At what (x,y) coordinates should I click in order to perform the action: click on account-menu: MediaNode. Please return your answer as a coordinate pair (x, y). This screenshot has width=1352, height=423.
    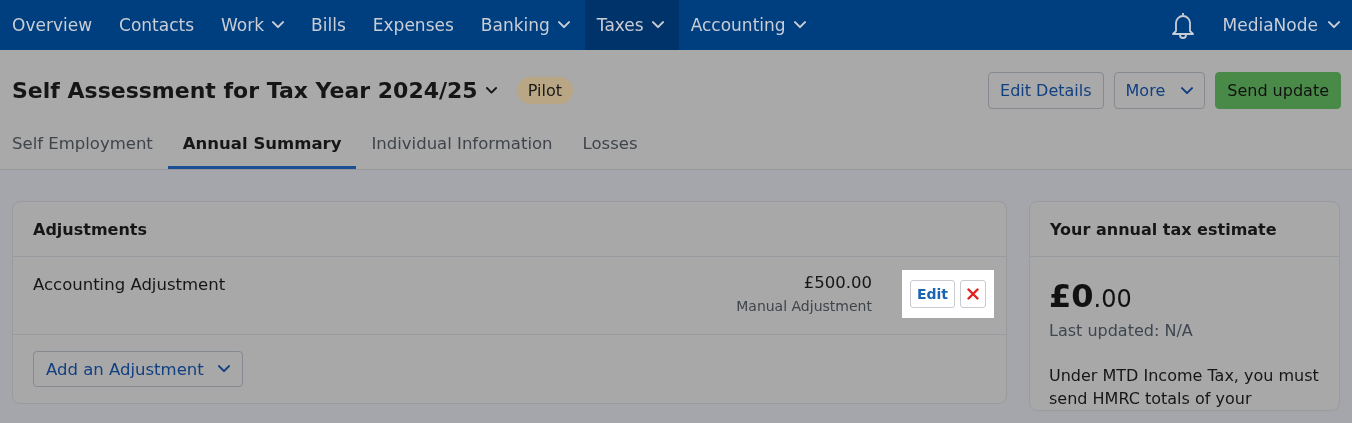
    Looking at the image, I should click on (1287, 25).